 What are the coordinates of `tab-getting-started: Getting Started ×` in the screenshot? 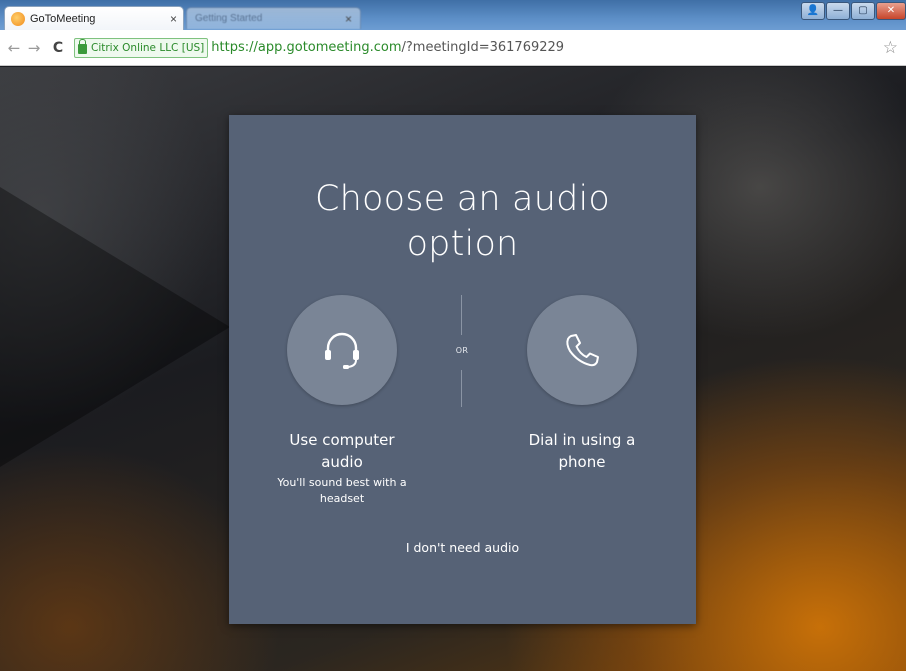 It's located at (273, 18).